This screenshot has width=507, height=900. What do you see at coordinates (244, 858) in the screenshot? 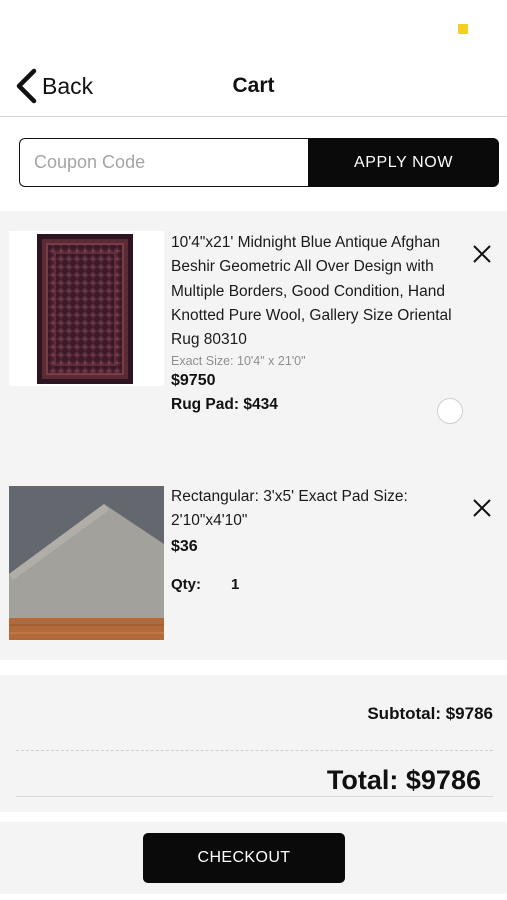
I see `checkout-button: CHECKOUT` at bounding box center [244, 858].